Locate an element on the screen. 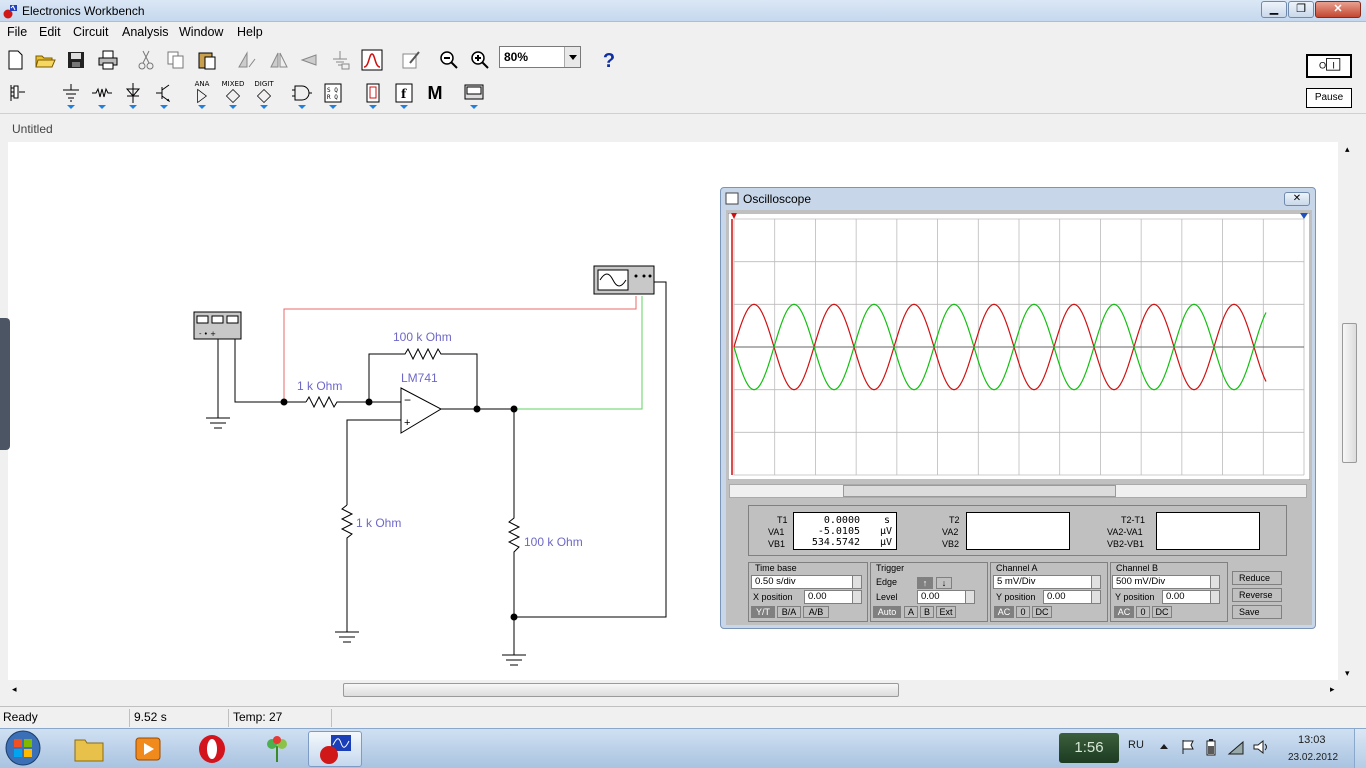 The width and height of the screenshot is (1366, 768). svg-text: O is located at coordinates (1322, 66).